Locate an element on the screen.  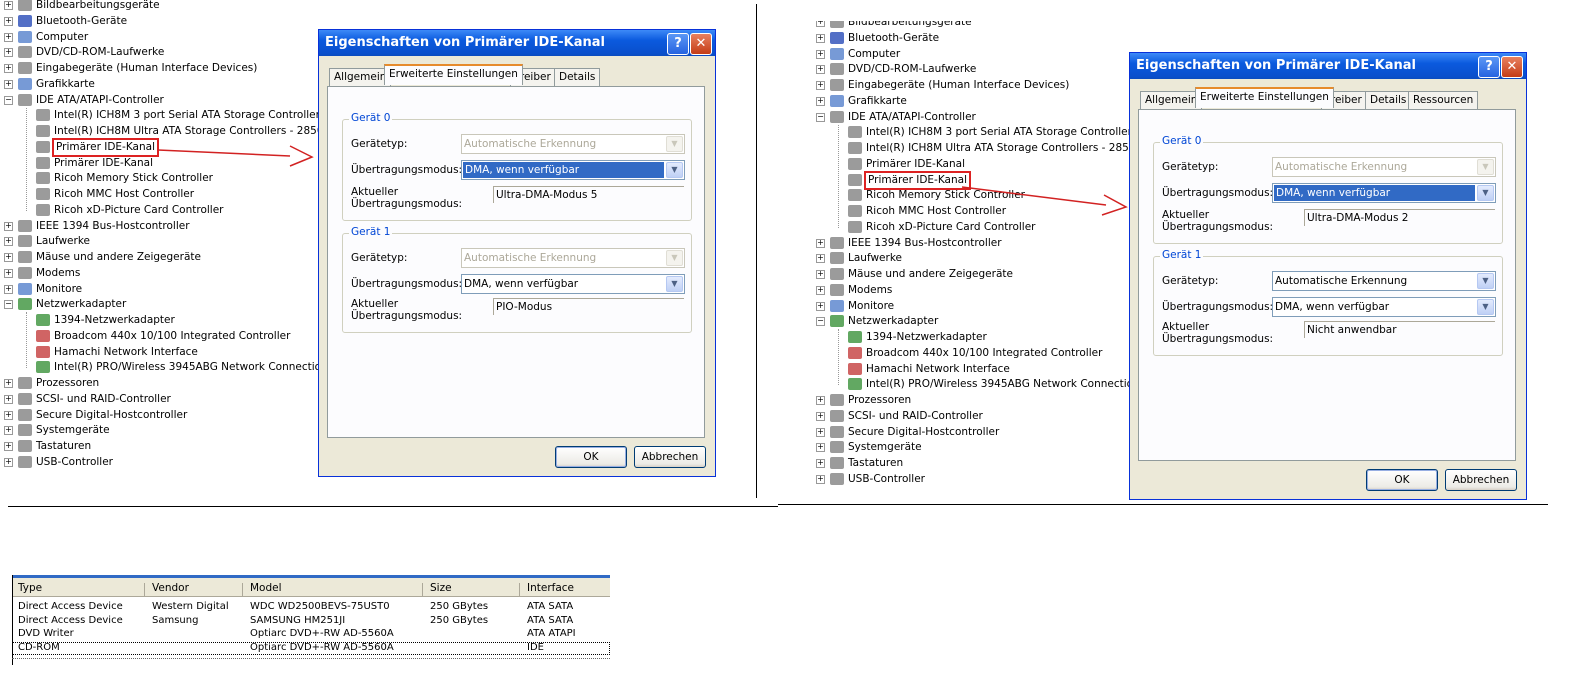
current-mode-label-line1: Aktueller is located at coordinates (375, 304).